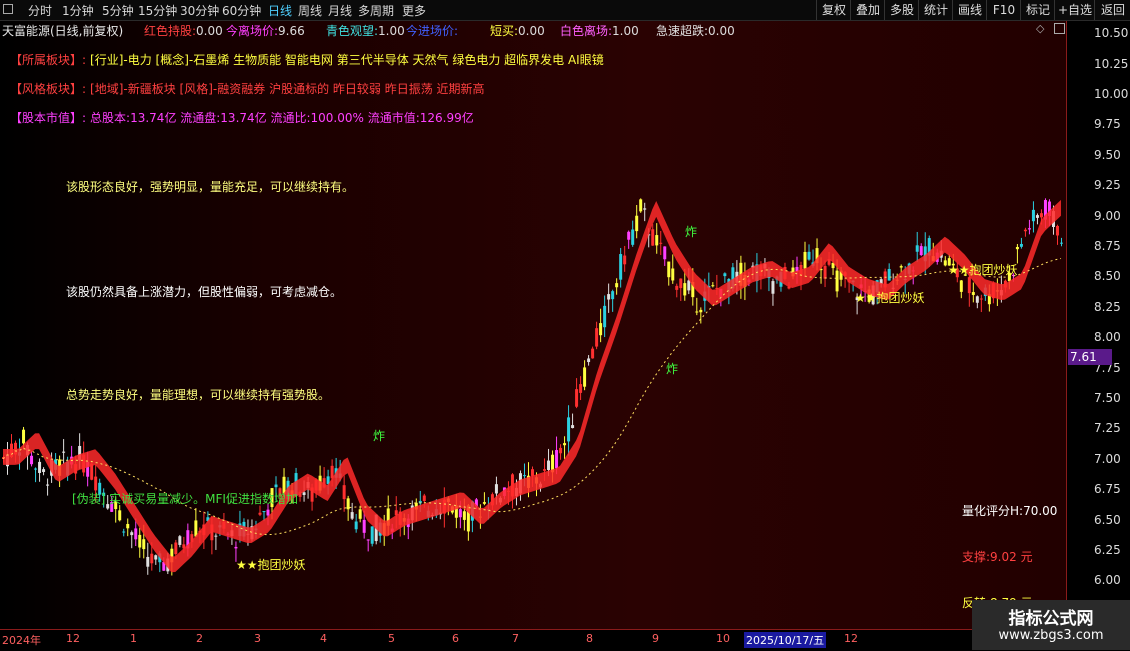 This screenshot has width=1130, height=651. I want to click on toolbar-button: 标记, so click(1037, 10).